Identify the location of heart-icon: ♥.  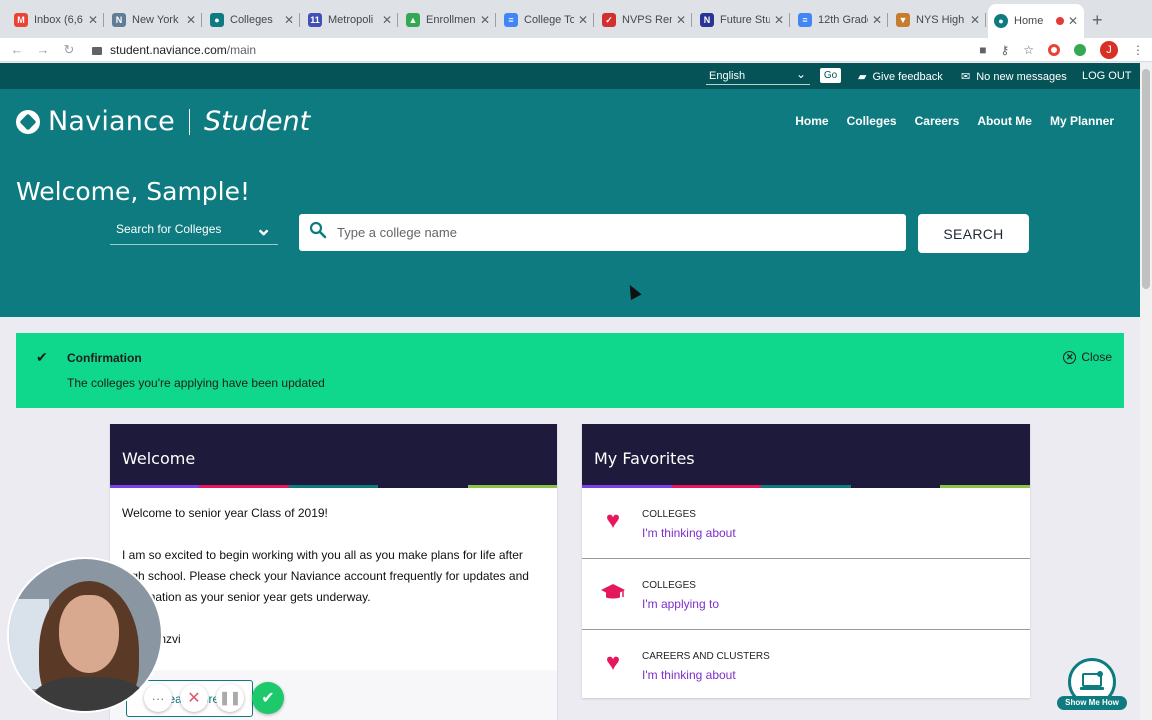
(613, 662).